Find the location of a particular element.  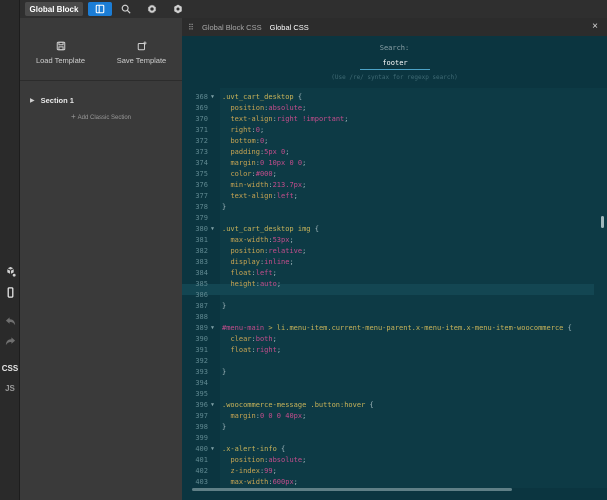

add-classic-section-label: Add Classic Section is located at coordinates (104, 118).